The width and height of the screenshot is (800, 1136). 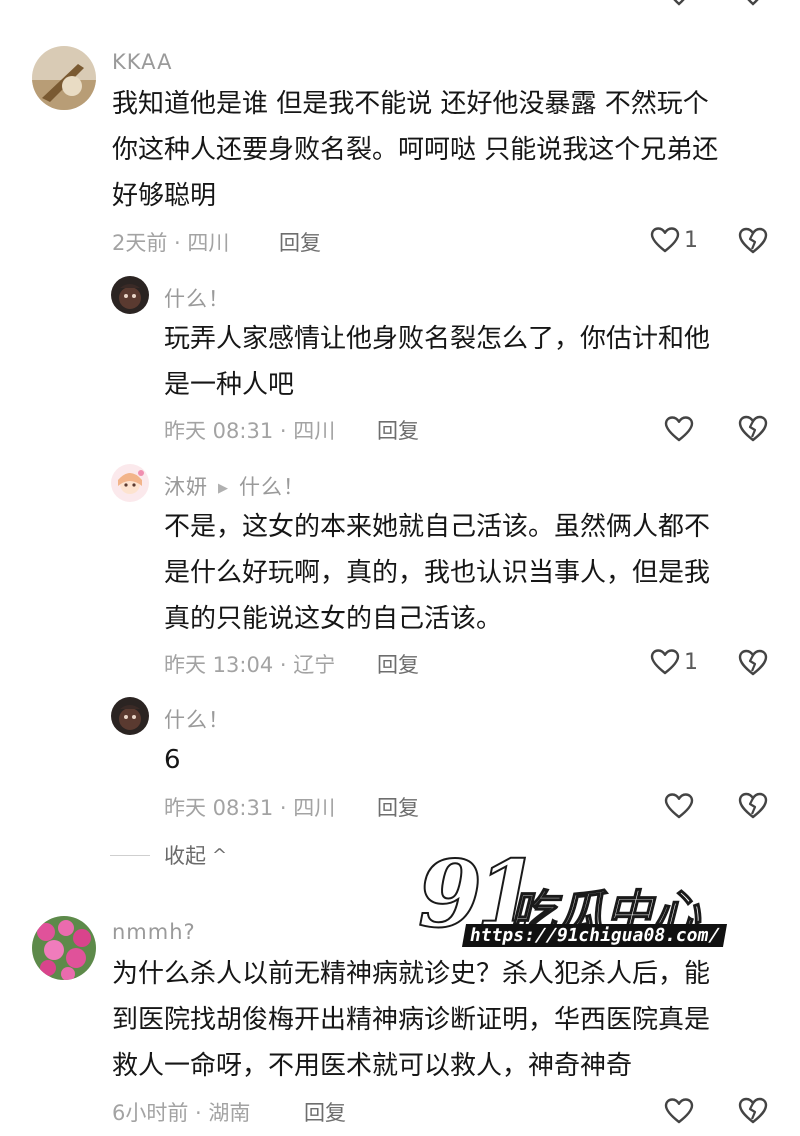 I want to click on chevron-up-icon: ^, so click(x=220, y=855).